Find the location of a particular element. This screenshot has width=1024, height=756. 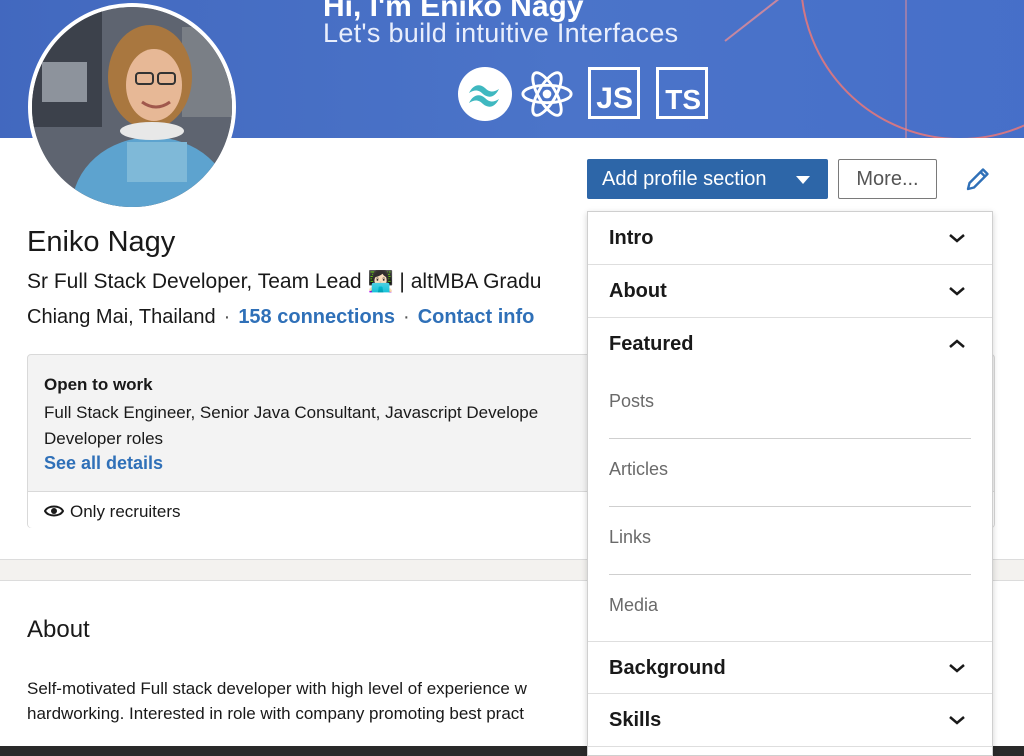

chevron-up-icon is located at coordinates (957, 343).